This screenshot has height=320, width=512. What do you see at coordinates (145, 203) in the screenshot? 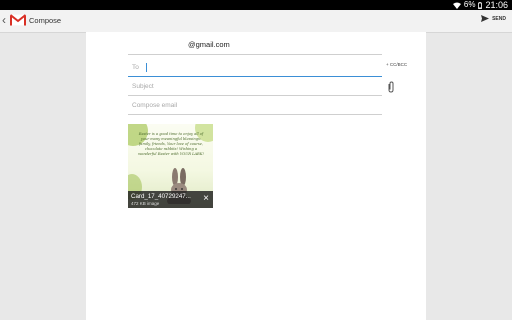
I see `attachment-file-size: 472 KB image` at bounding box center [145, 203].